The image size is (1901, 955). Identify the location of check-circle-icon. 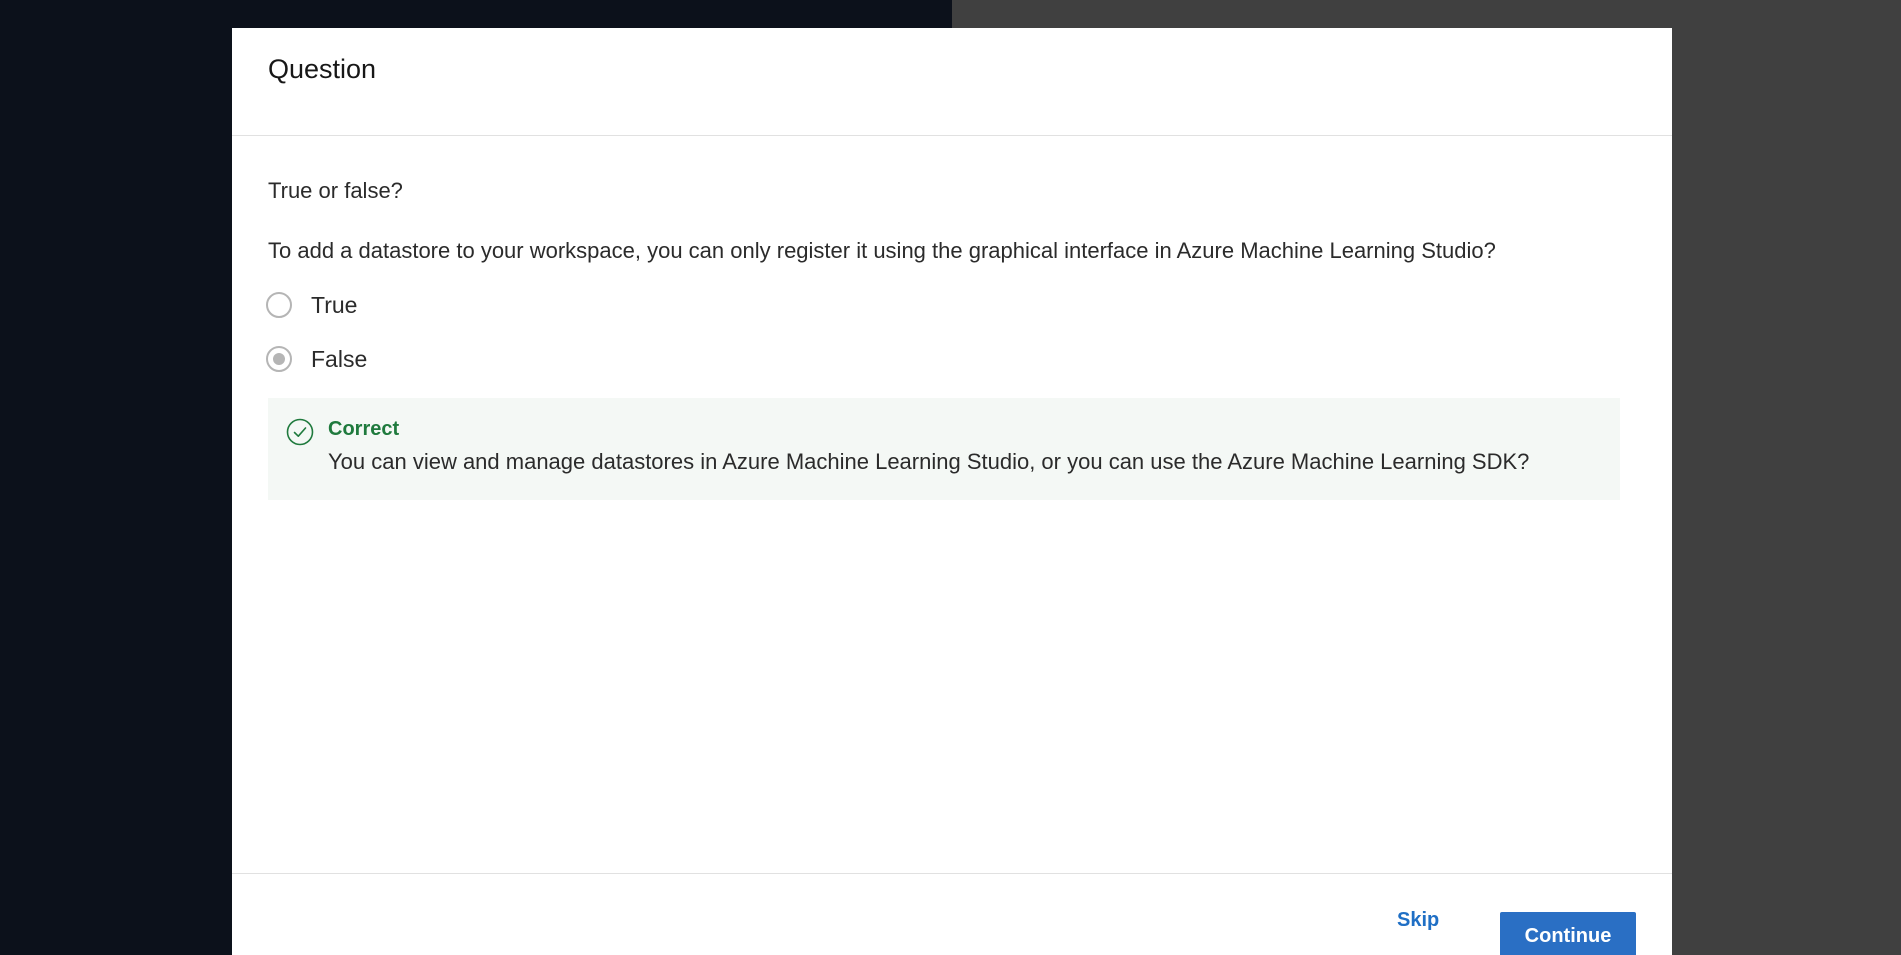
(300, 432).